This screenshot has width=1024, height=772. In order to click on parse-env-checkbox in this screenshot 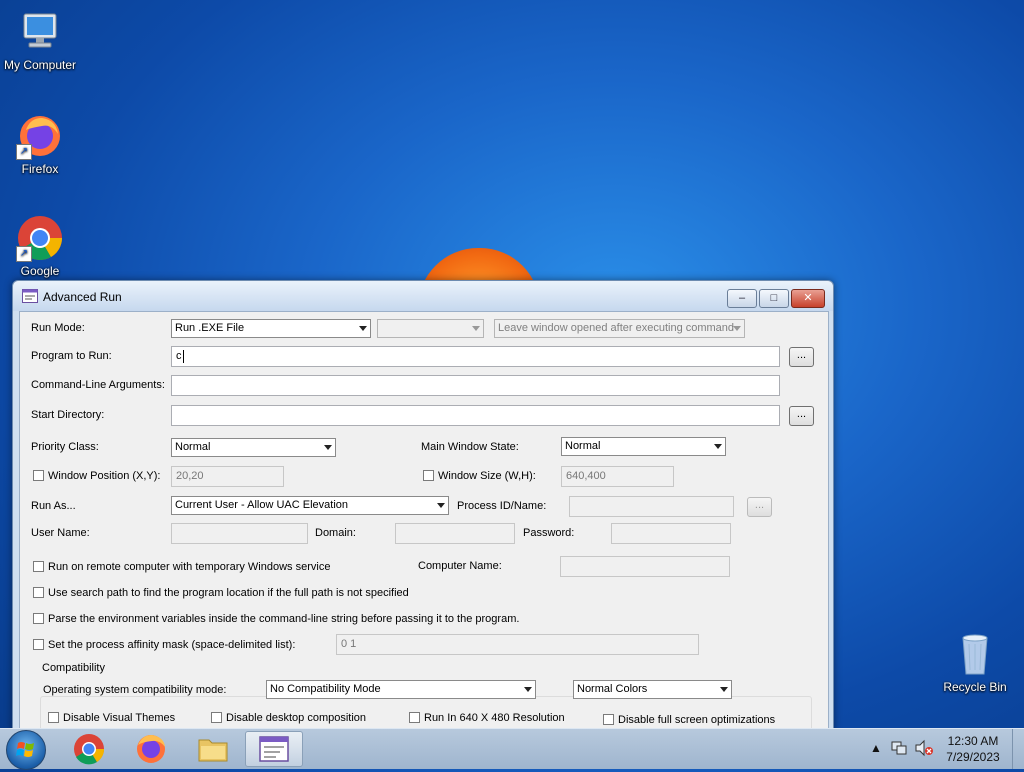, I will do `click(38, 618)`.